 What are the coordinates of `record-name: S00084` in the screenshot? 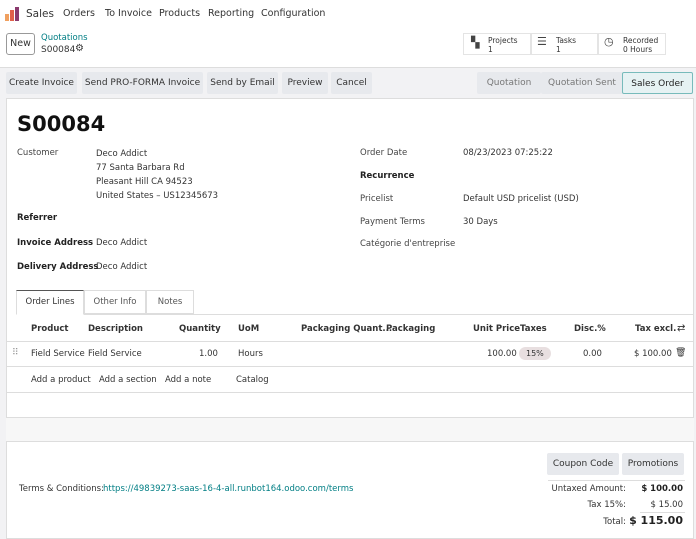 It's located at (58, 50).